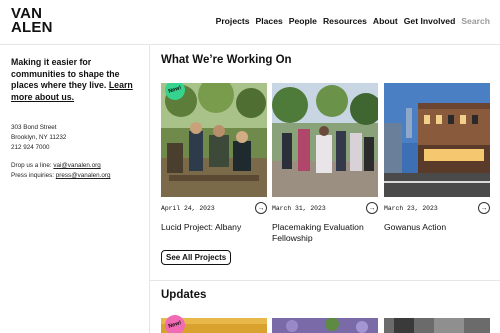  I want to click on updates-heading: Updates, so click(184, 295).